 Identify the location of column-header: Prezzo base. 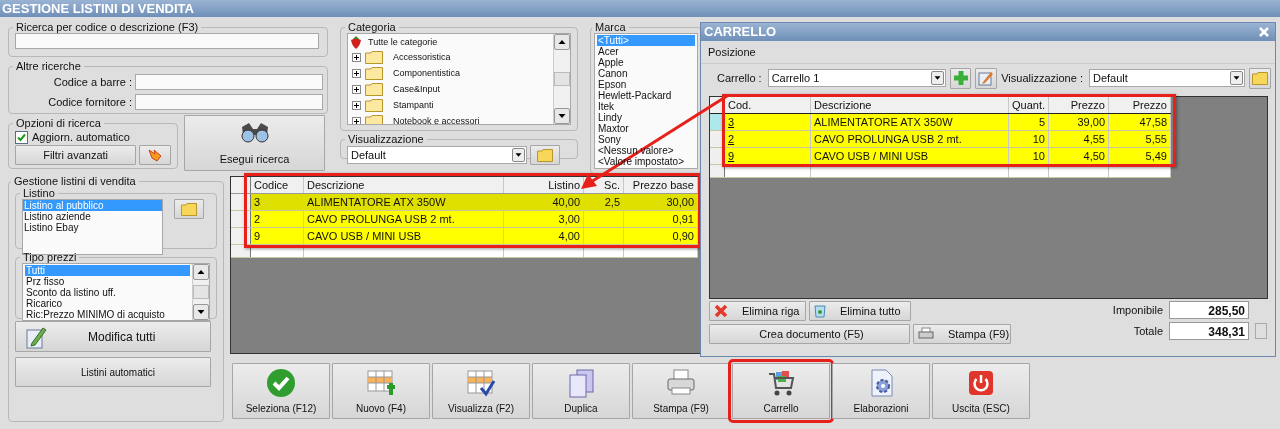
(663, 185).